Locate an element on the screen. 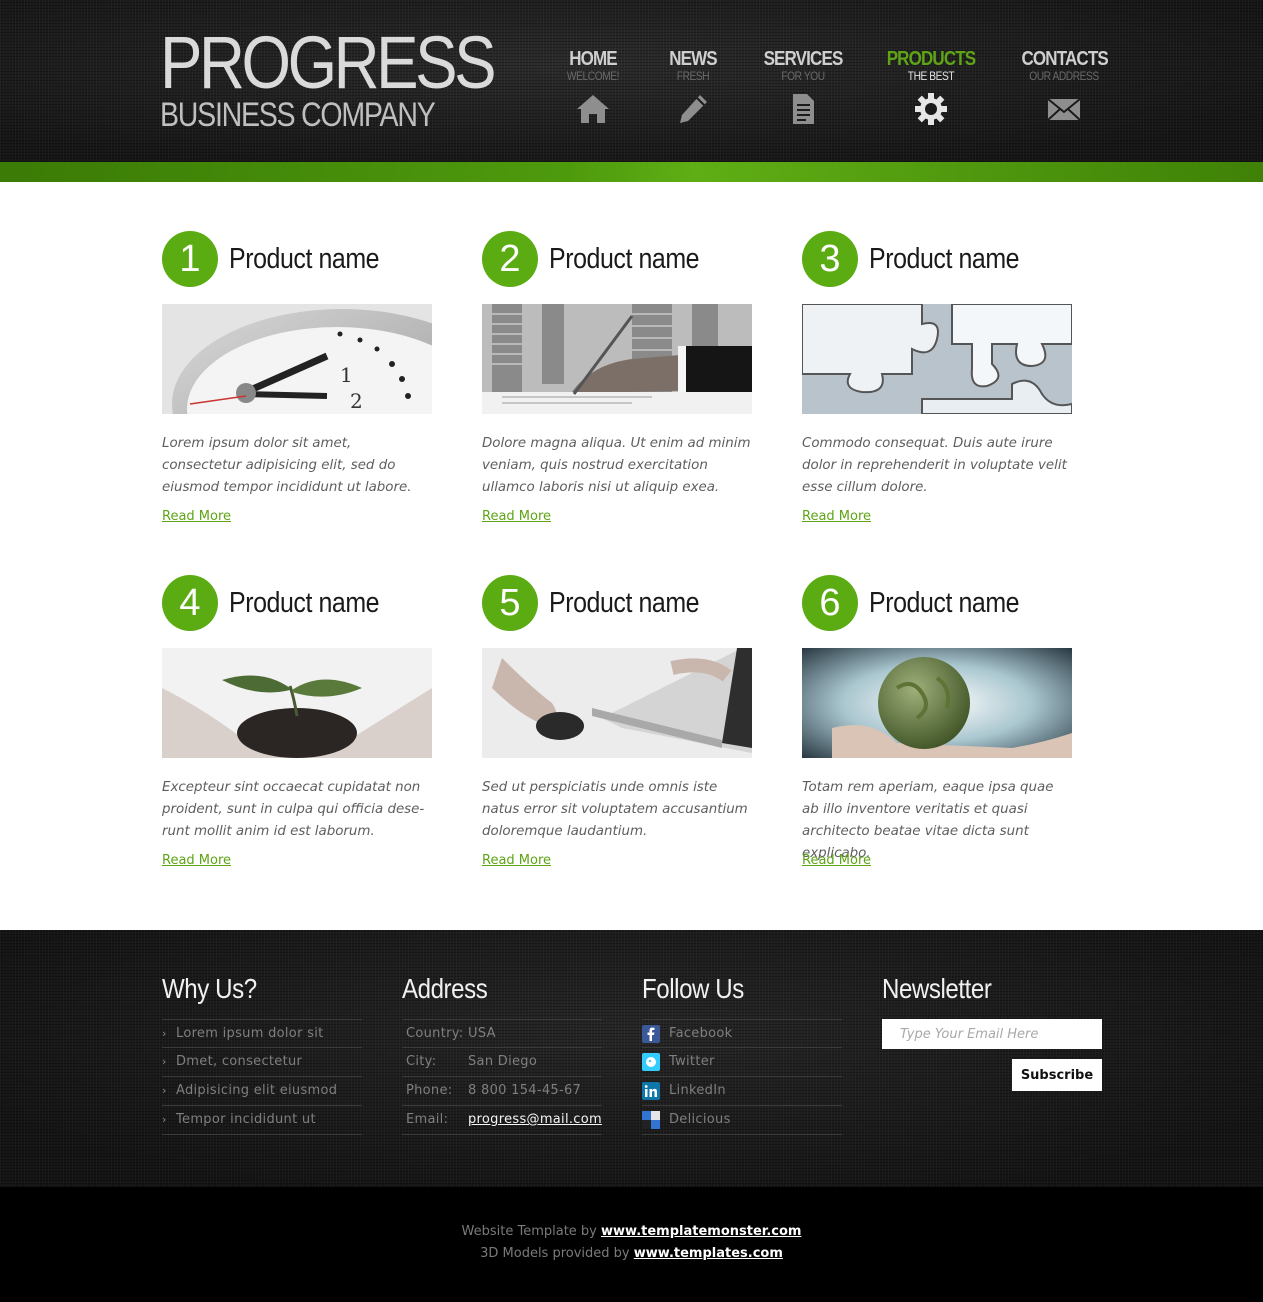 The width and height of the screenshot is (1263, 1302). product-number-badge: 3 is located at coordinates (830, 259).